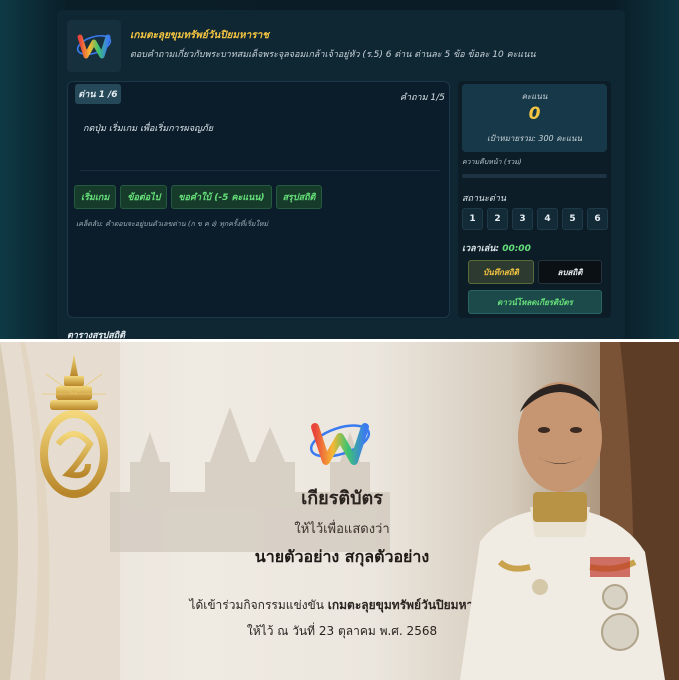 Image resolution: width=679 pixels, height=680 pixels. Describe the element at coordinates (144, 197) in the screenshot. I see `next-button: ข้อต่อไป` at that location.